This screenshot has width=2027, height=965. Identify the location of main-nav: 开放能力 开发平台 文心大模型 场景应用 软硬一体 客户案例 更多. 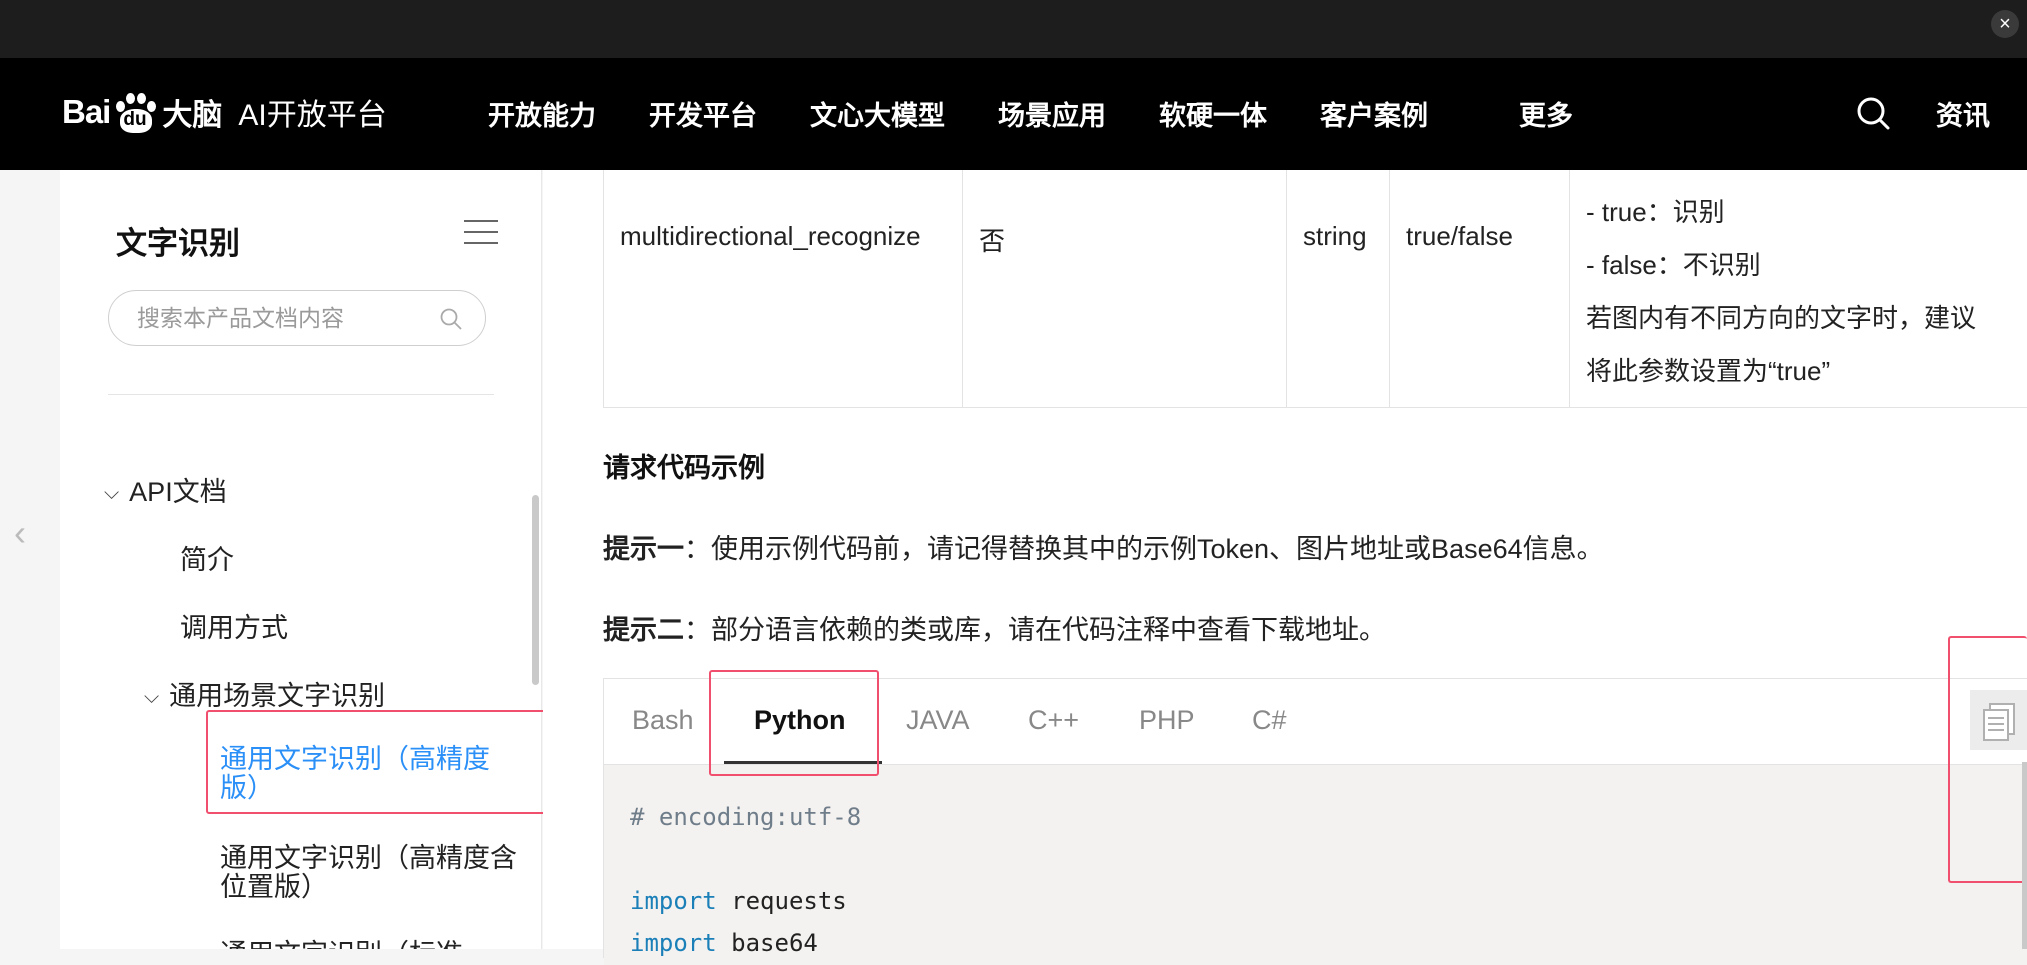
(1057, 113).